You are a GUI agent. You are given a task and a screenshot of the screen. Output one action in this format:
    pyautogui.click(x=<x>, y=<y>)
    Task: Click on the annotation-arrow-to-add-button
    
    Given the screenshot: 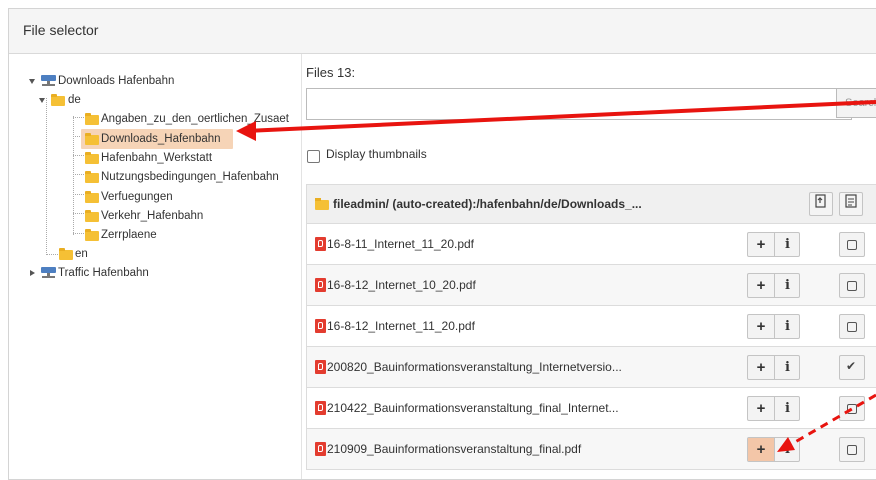 What is the action you would take?
    pyautogui.click(x=832, y=420)
    